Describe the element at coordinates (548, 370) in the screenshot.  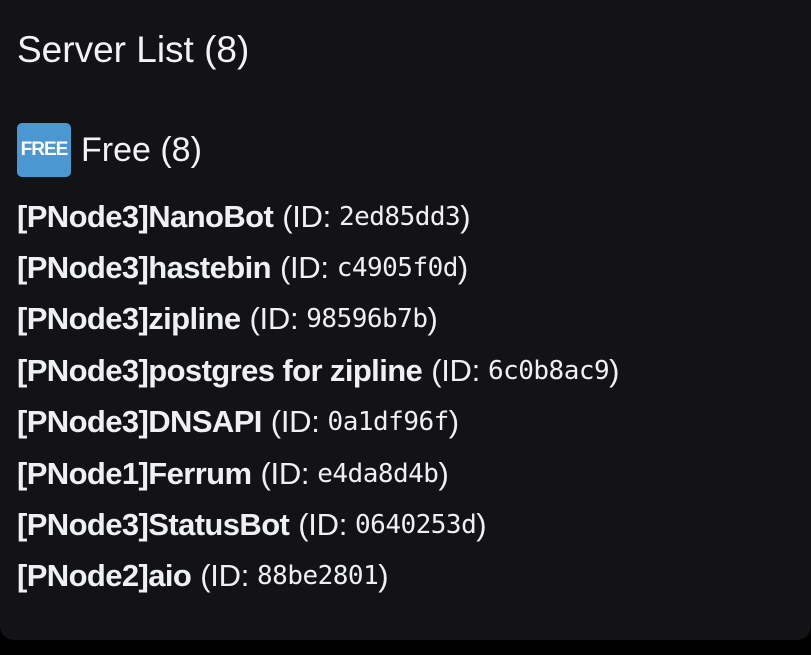
I see `server-id: 6c0b8ac9` at that location.